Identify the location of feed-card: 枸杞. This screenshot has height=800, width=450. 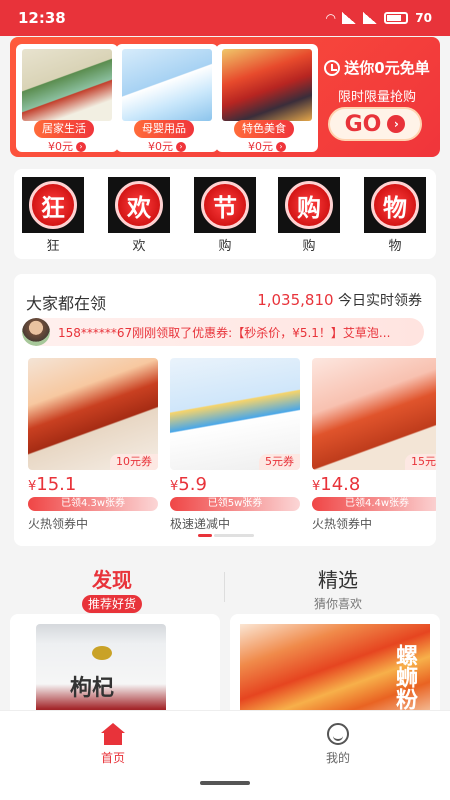
(115, 669).